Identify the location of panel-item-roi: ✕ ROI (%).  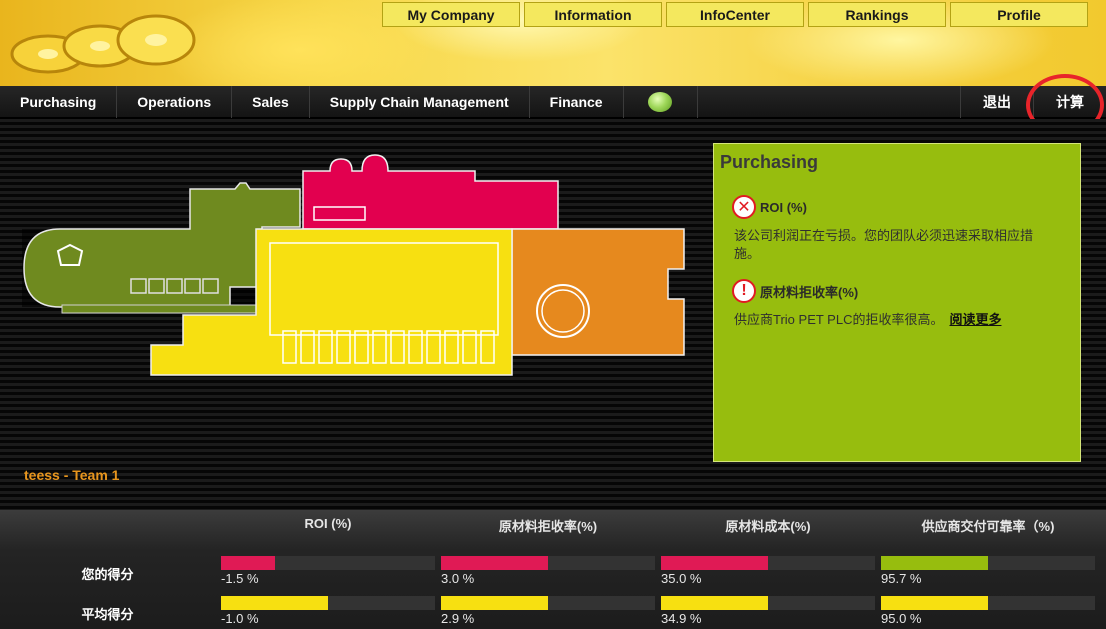
(903, 207).